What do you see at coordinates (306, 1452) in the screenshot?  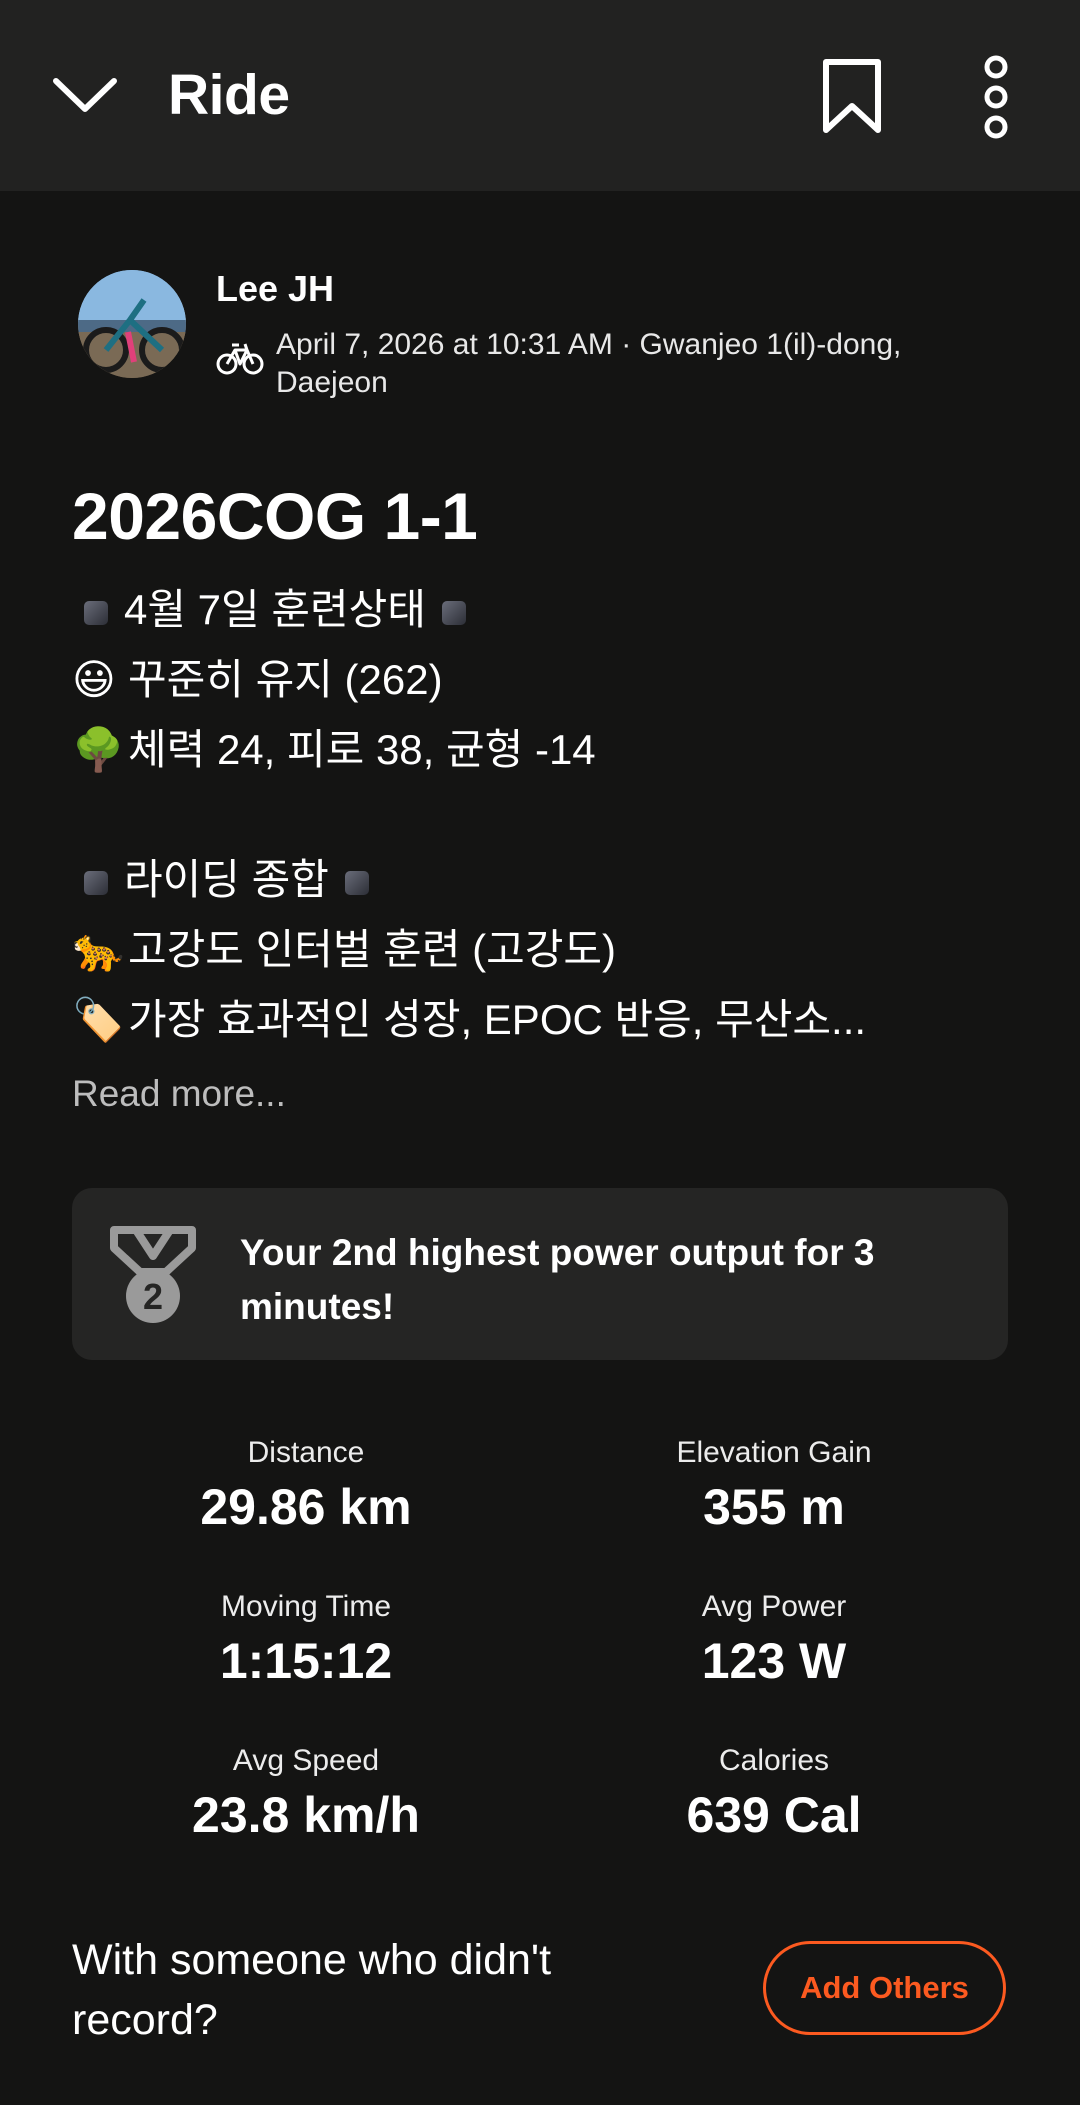 I see `stat-label: Distance` at bounding box center [306, 1452].